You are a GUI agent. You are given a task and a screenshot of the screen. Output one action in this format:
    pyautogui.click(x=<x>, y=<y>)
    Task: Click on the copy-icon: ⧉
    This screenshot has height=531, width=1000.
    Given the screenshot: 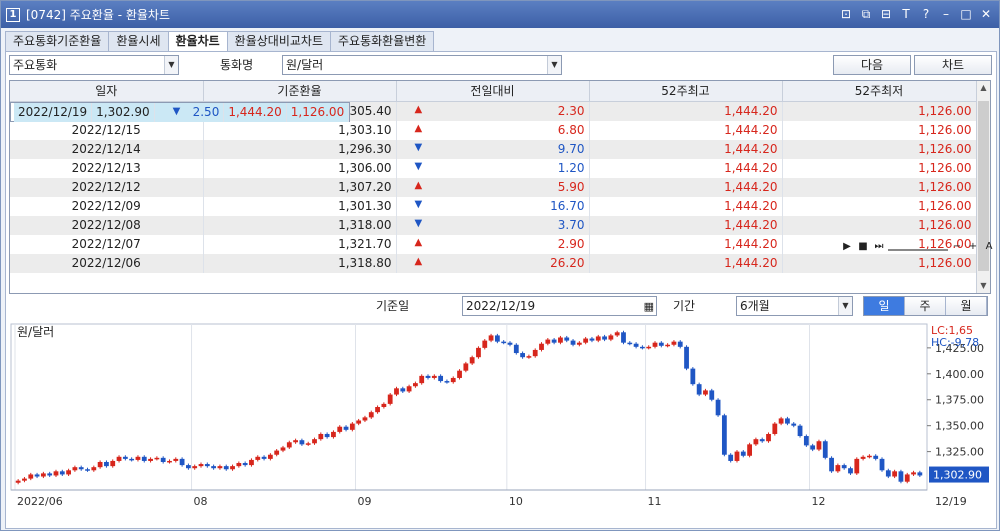 What is the action you would take?
    pyautogui.click(x=866, y=14)
    